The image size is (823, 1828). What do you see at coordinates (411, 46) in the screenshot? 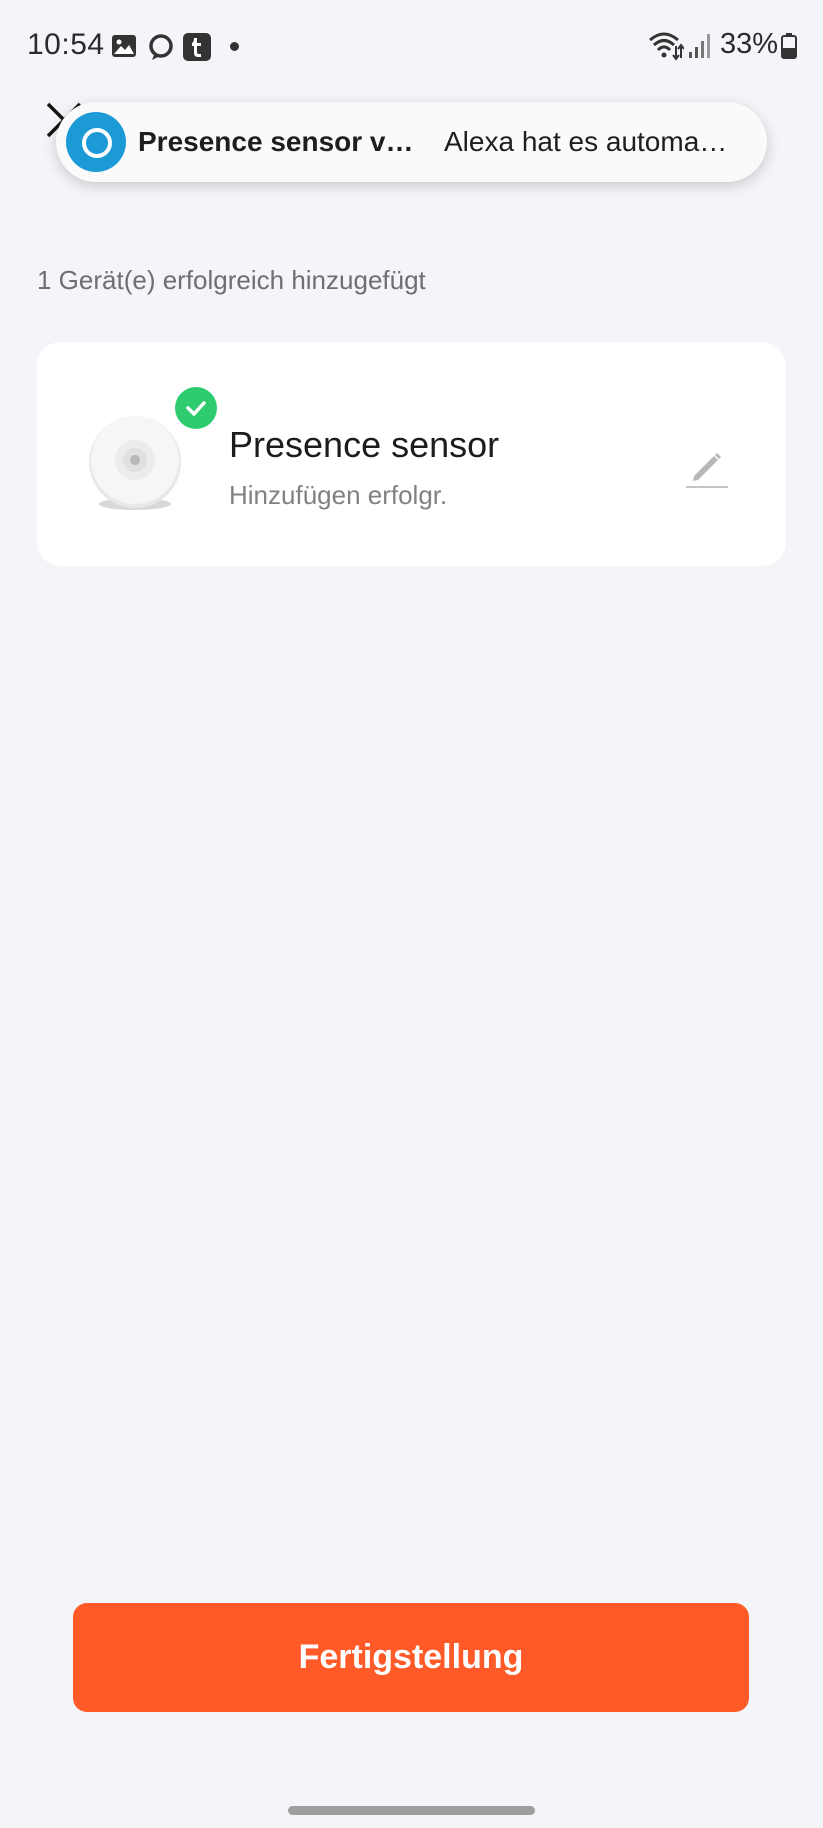
I see `status-bar: 10:54 33%` at bounding box center [411, 46].